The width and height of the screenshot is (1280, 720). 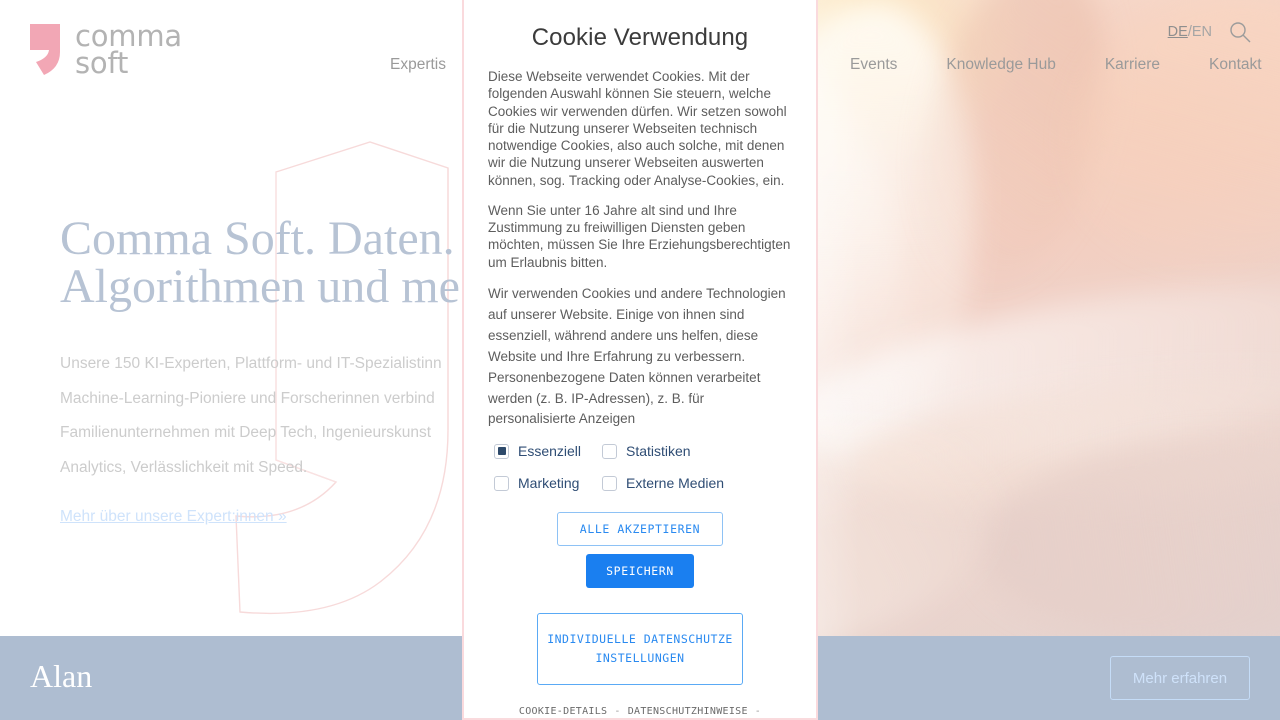 What do you see at coordinates (1240, 32) in the screenshot?
I see `search-icon` at bounding box center [1240, 32].